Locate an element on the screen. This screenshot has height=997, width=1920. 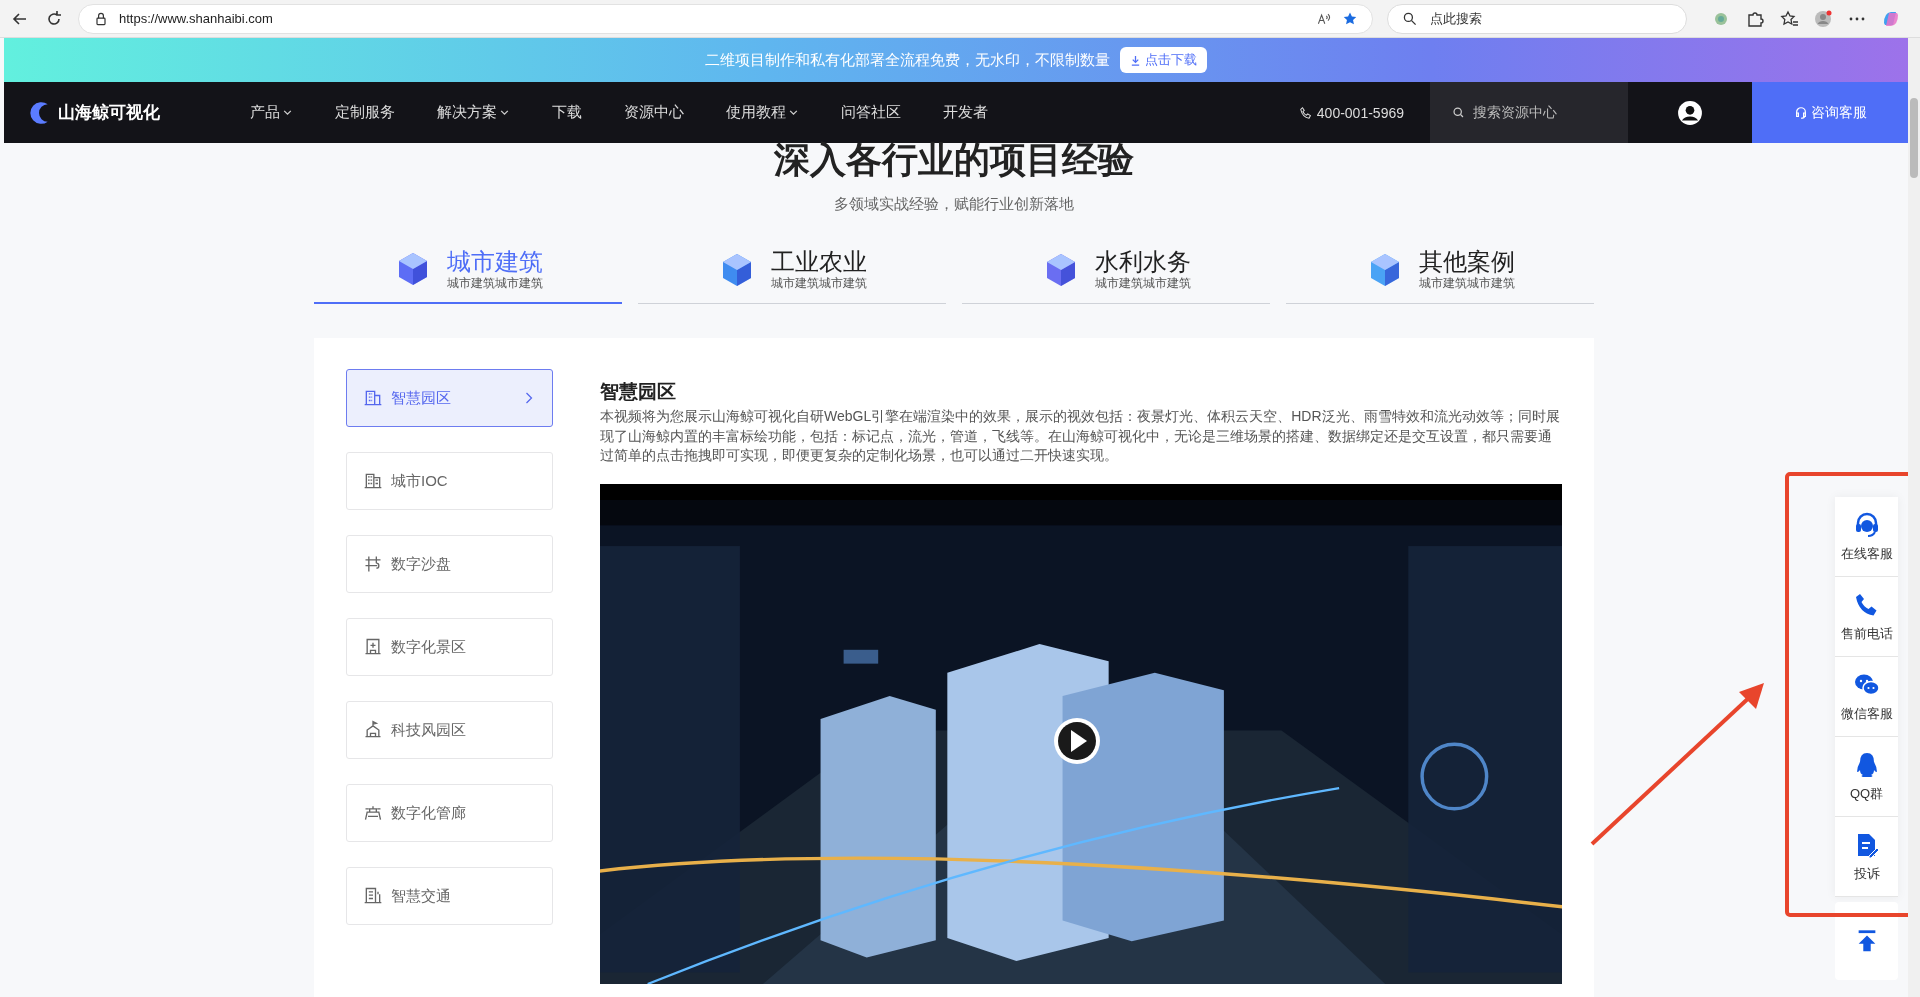
phone-icon is located at coordinates (1305, 112).